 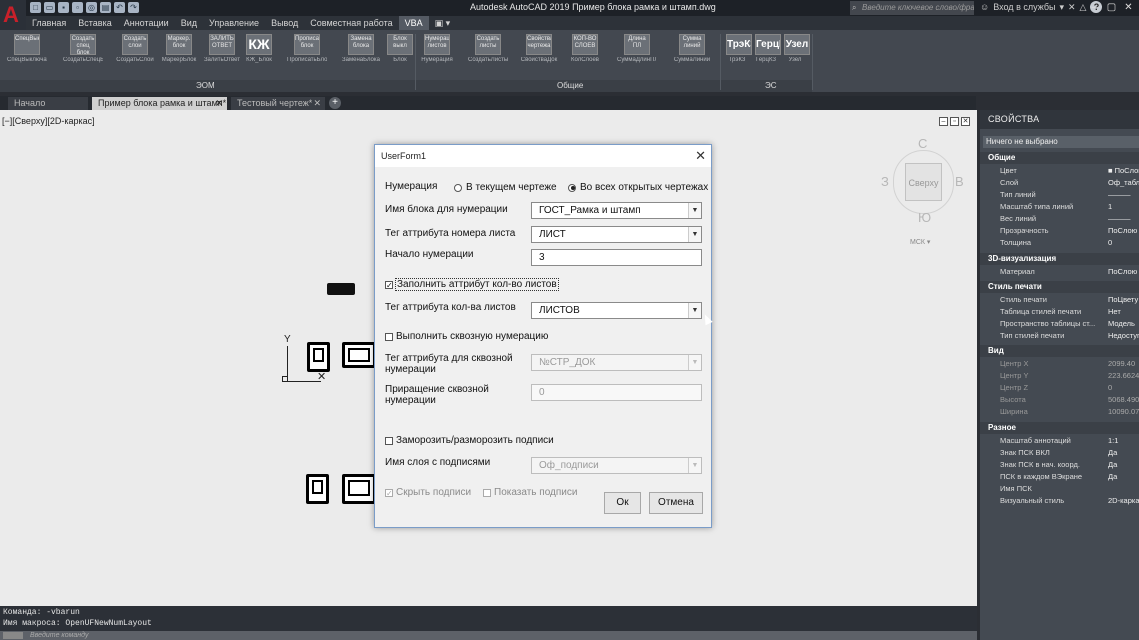 I want to click on prop-row: Знак ПСК в нач. коорд. Да, so click(x=1059, y=465).